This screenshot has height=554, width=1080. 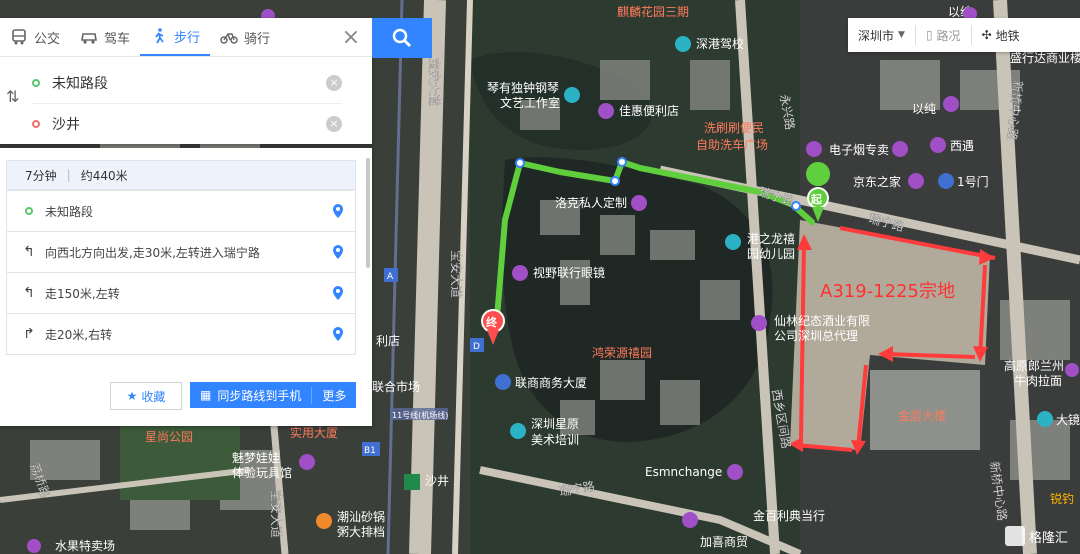 What do you see at coordinates (229, 38) in the screenshot?
I see `bike-icon` at bounding box center [229, 38].